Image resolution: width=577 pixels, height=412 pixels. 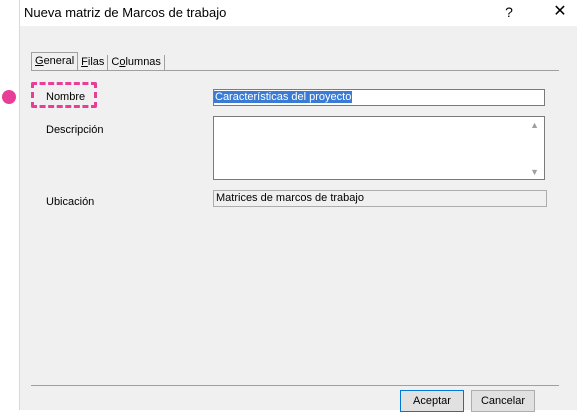 What do you see at coordinates (509, 12) in the screenshot?
I see `help-button: ?` at bounding box center [509, 12].